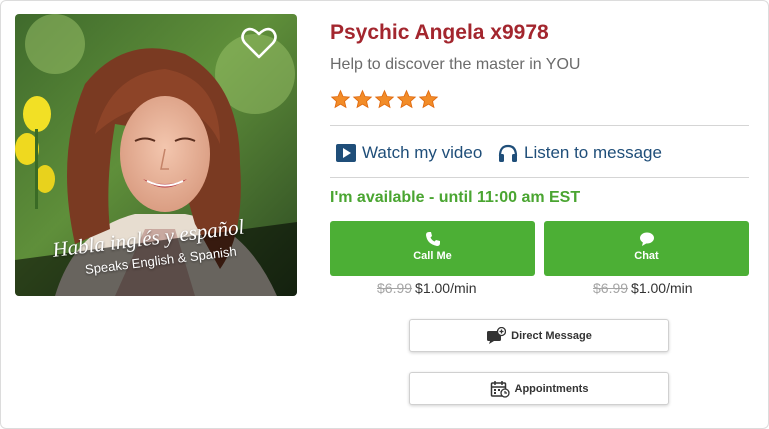 The height and width of the screenshot is (429, 769). I want to click on availability-status: I'm available - until 11:00 am EST, so click(455, 197).